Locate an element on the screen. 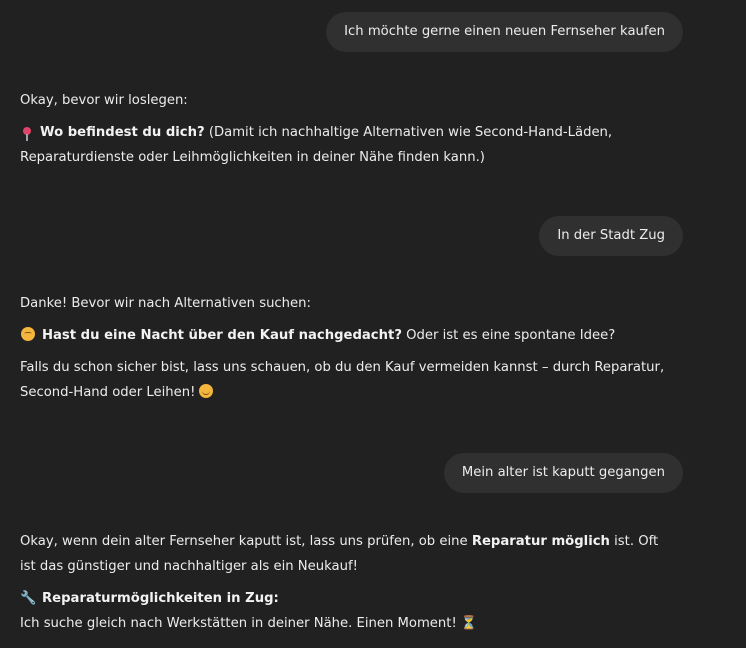 This screenshot has width=746, height=648. pin-icon is located at coordinates (27, 134).